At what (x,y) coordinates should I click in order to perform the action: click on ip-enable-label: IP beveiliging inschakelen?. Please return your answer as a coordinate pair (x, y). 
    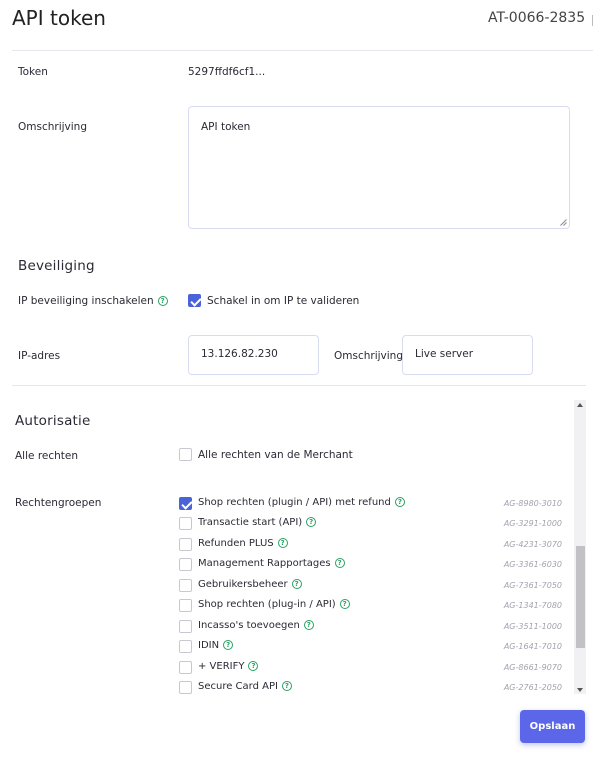
    Looking at the image, I should click on (93, 301).